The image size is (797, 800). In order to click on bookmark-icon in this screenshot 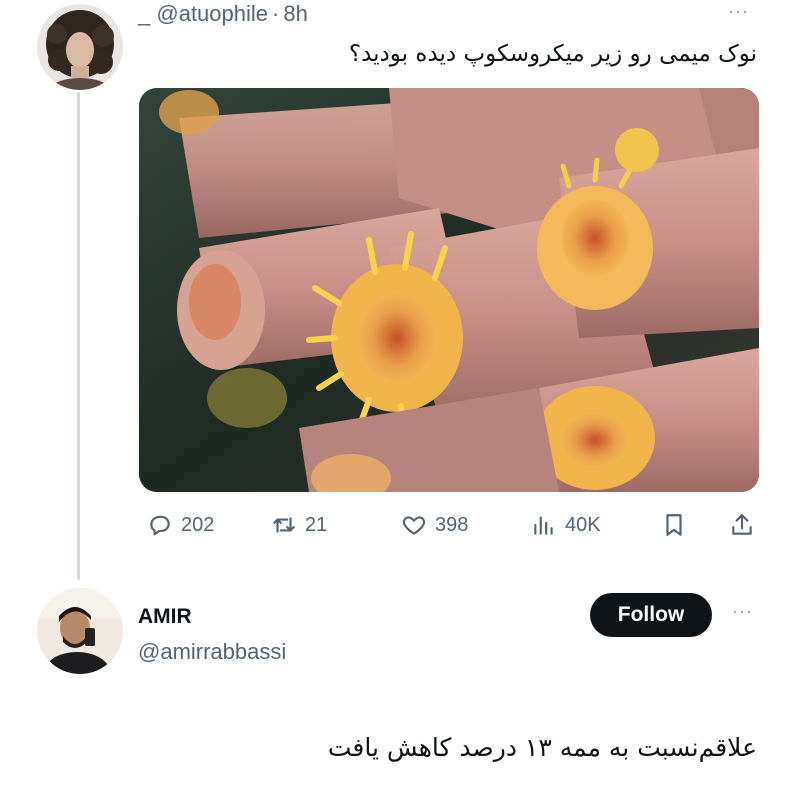, I will do `click(674, 525)`.